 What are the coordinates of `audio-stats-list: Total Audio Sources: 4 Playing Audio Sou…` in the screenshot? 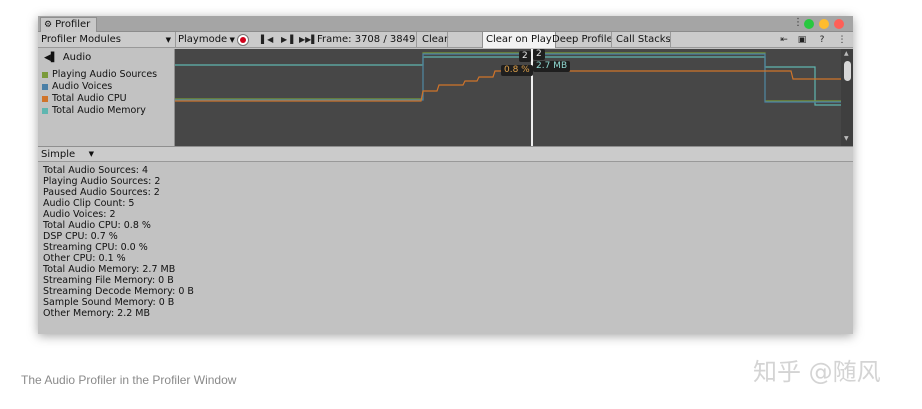 It's located at (118, 242).